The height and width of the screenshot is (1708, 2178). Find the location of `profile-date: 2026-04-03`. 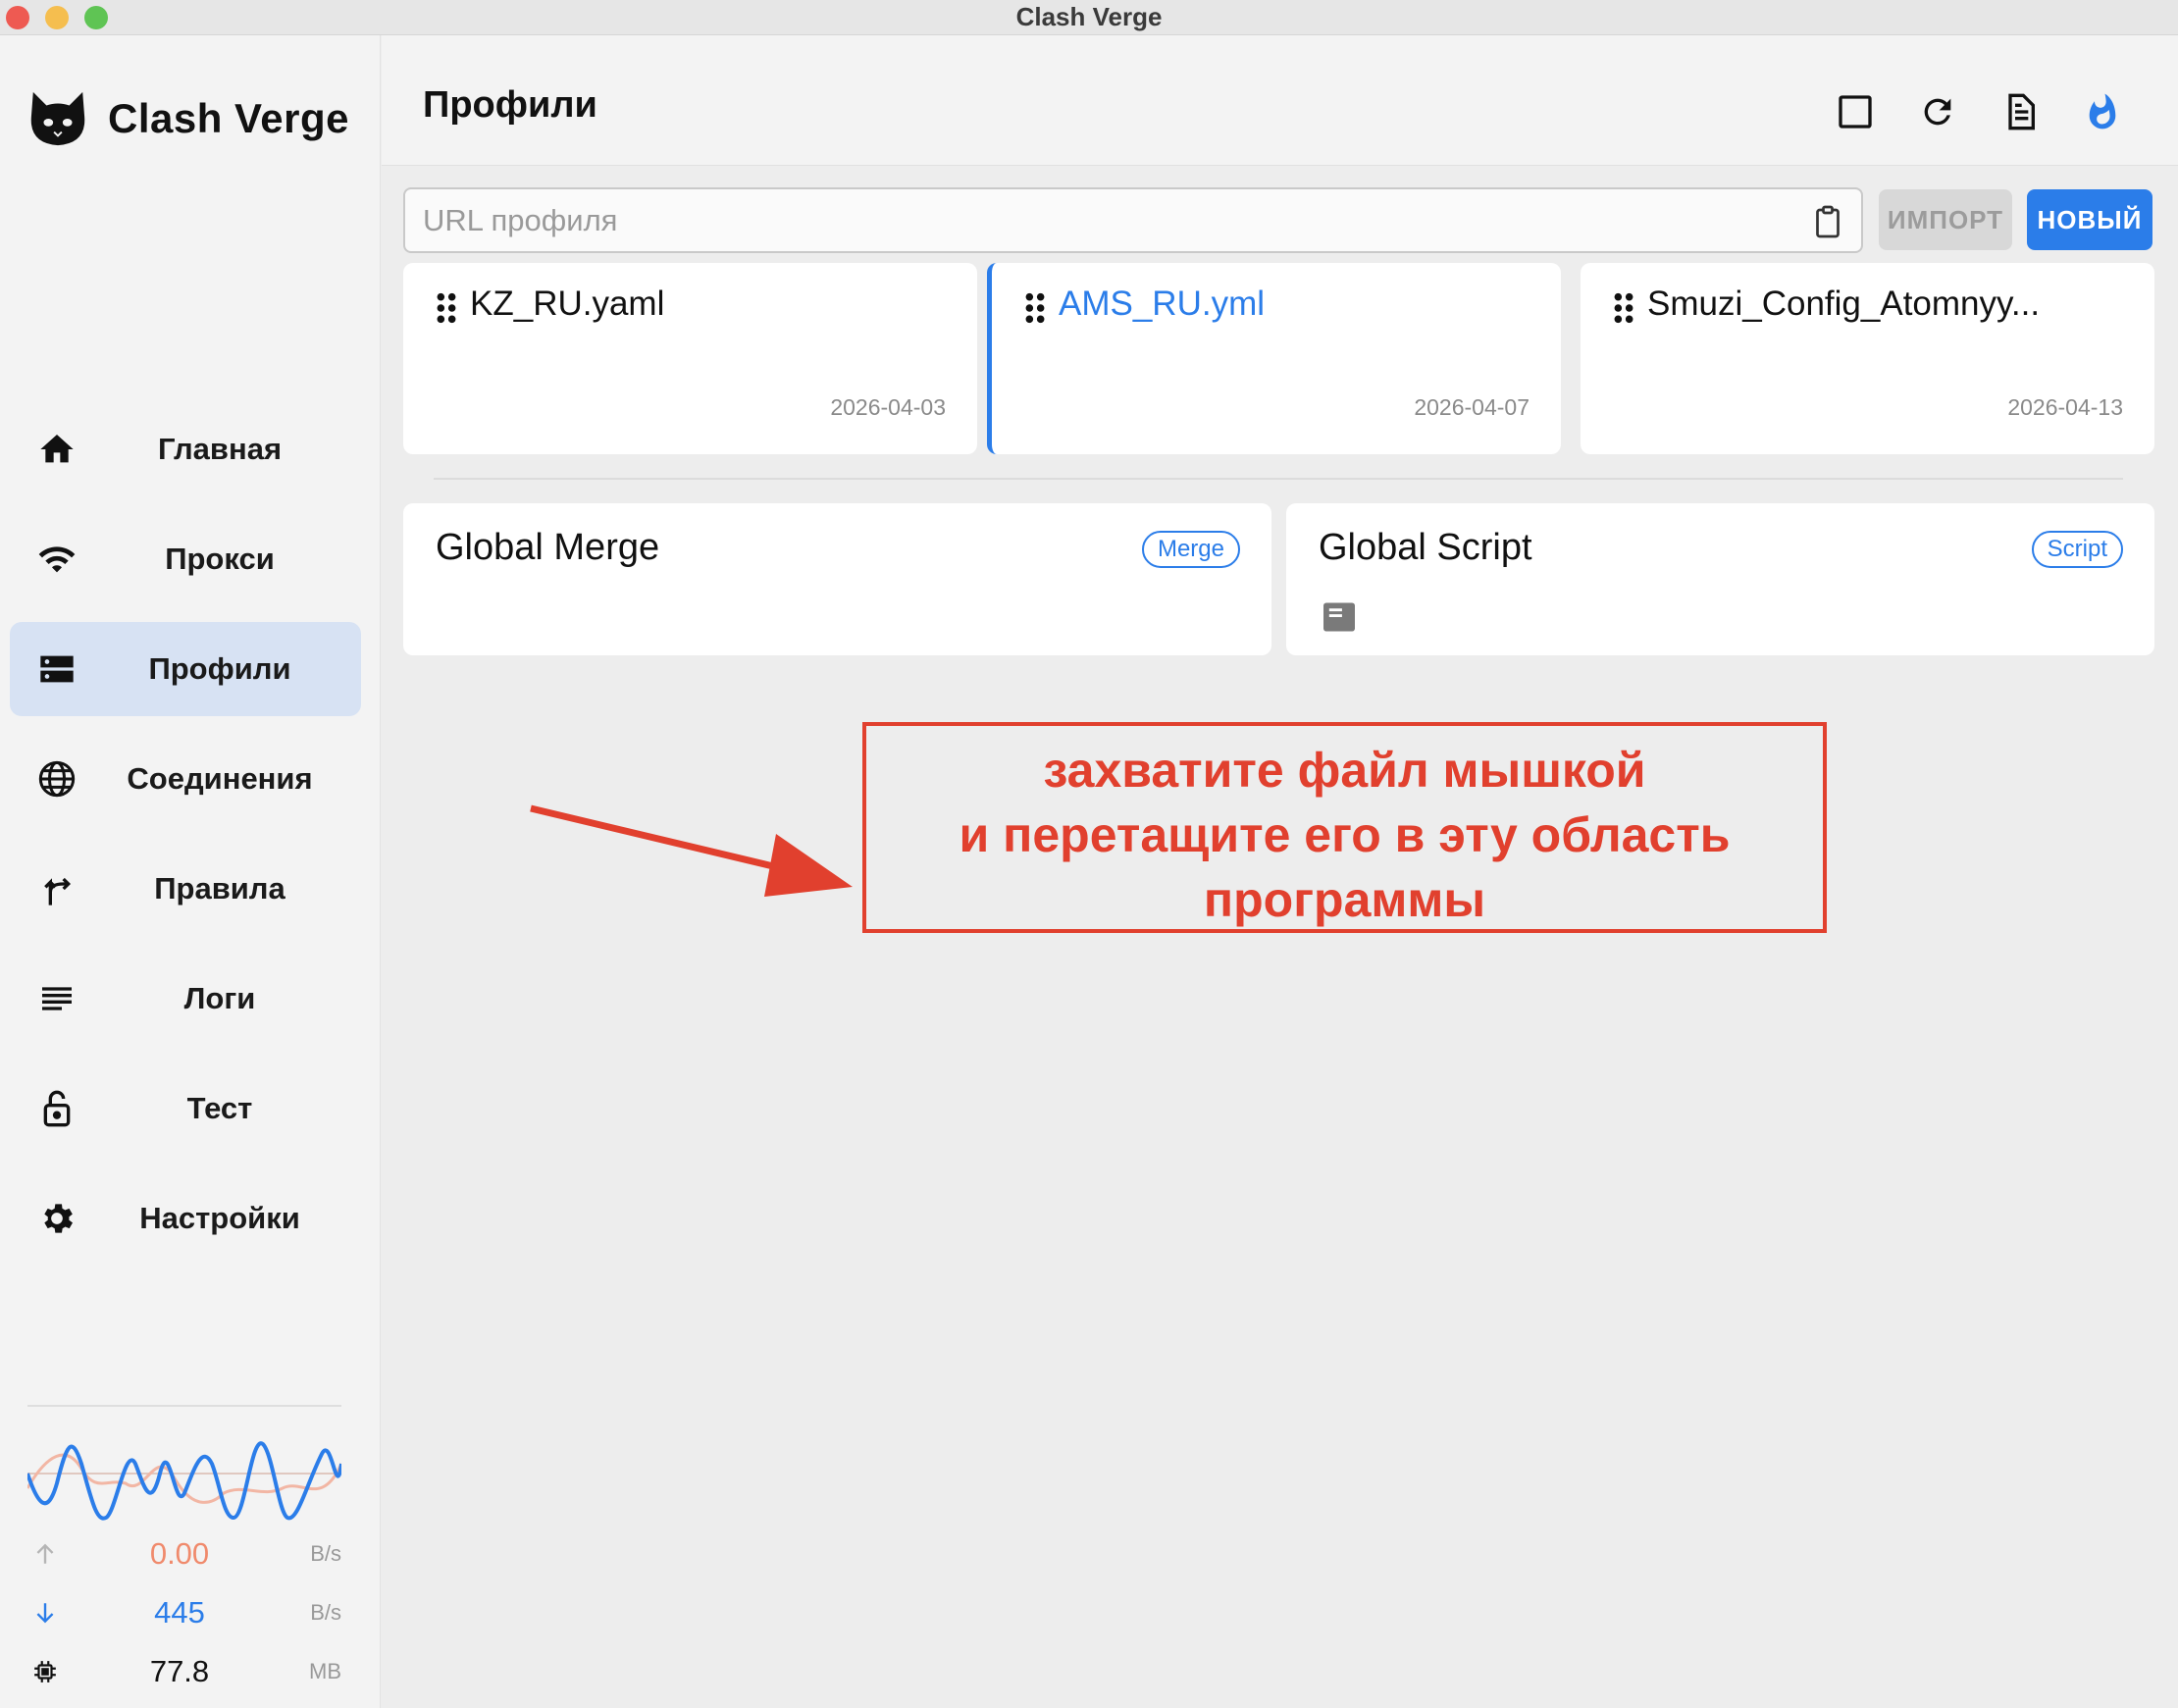

profile-date: 2026-04-03 is located at coordinates (888, 407).